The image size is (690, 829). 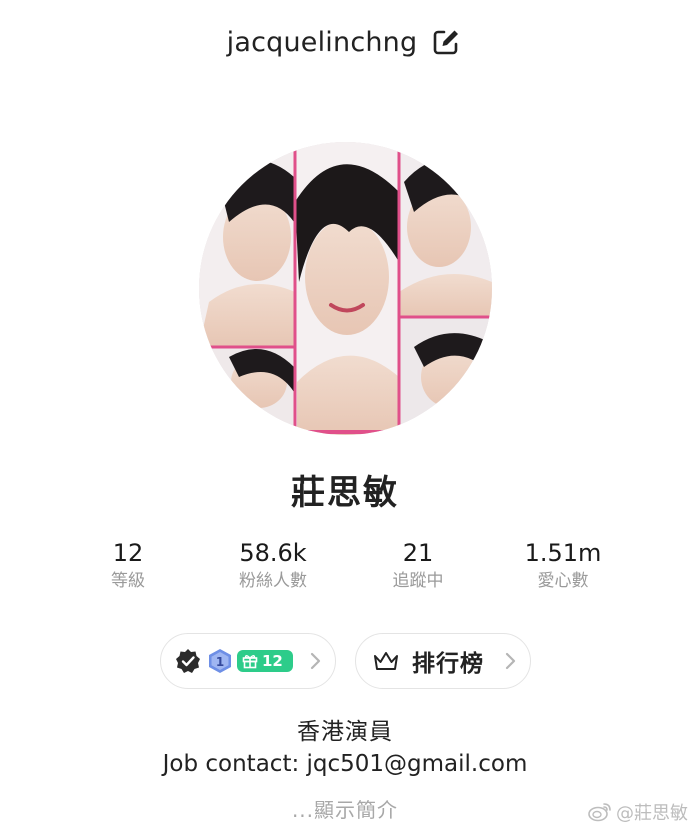 What do you see at coordinates (128, 553) in the screenshot?
I see `stat-value: 12` at bounding box center [128, 553].